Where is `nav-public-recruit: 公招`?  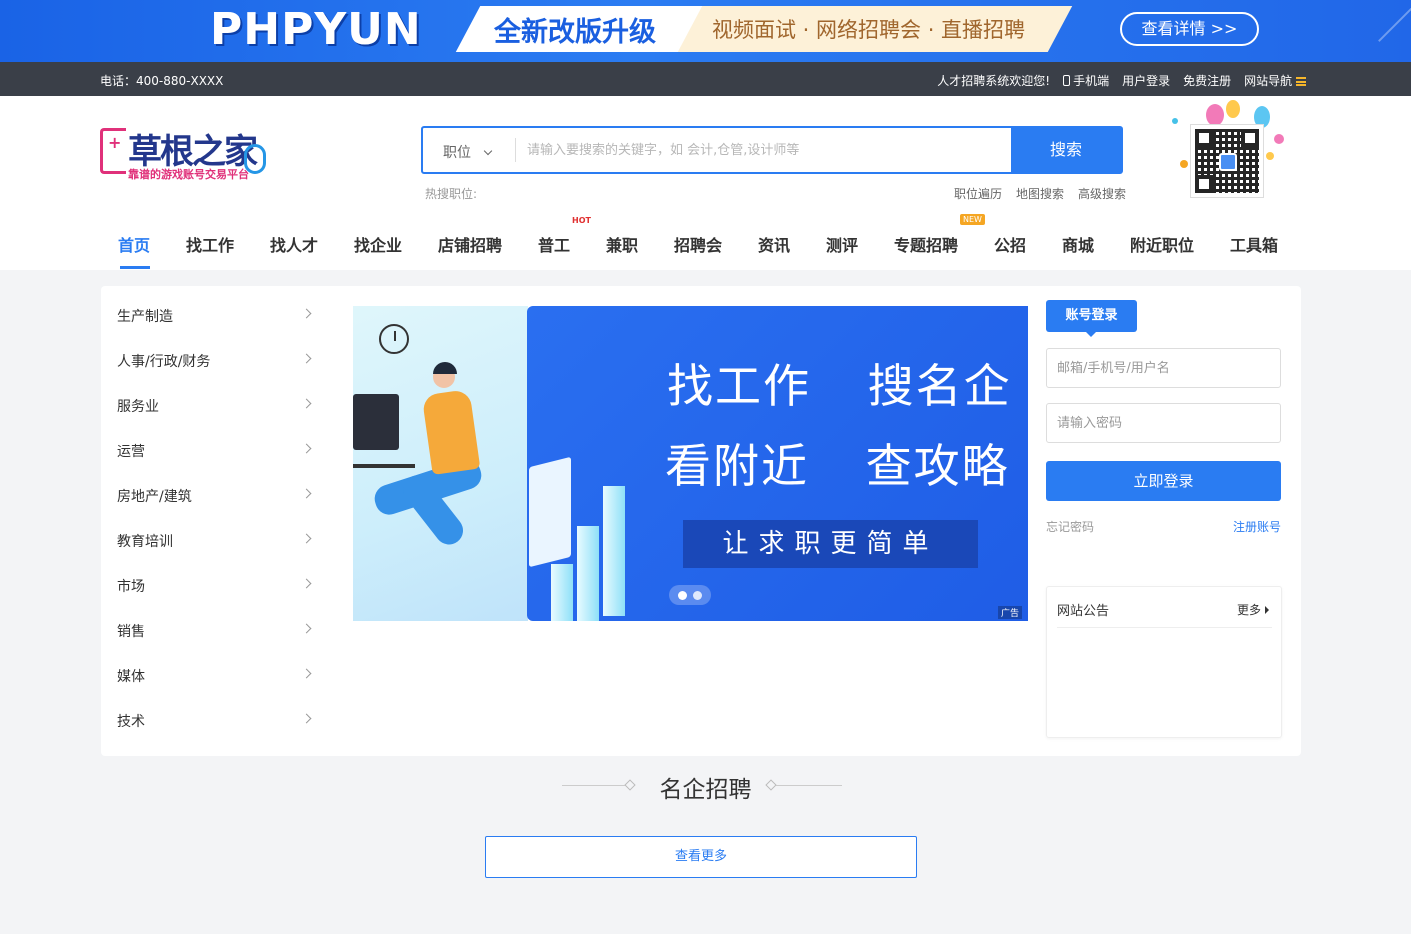
nav-public-recruit: 公招 is located at coordinates (1010, 244).